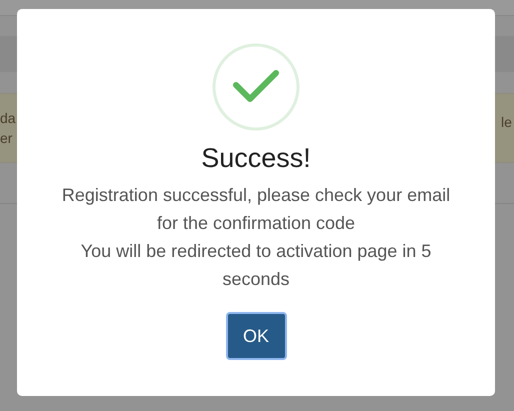  What do you see at coordinates (256, 158) in the screenshot?
I see `dialog-title: Success!` at bounding box center [256, 158].